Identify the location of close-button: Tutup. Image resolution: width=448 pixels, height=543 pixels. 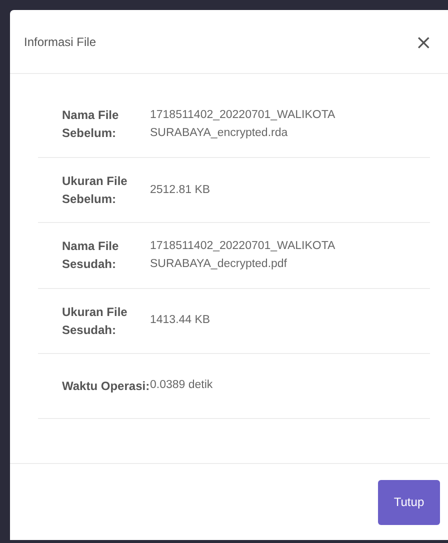
(409, 502).